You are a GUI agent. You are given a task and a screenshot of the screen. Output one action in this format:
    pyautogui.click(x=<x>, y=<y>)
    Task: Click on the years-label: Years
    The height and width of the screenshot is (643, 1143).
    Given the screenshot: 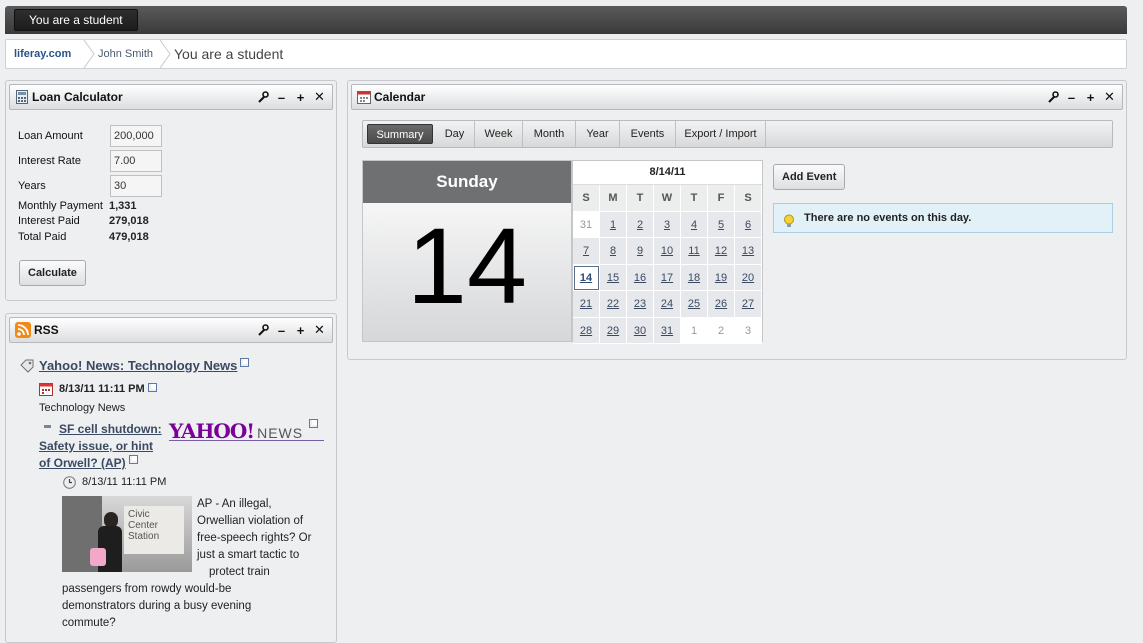 What is the action you would take?
    pyautogui.click(x=32, y=186)
    